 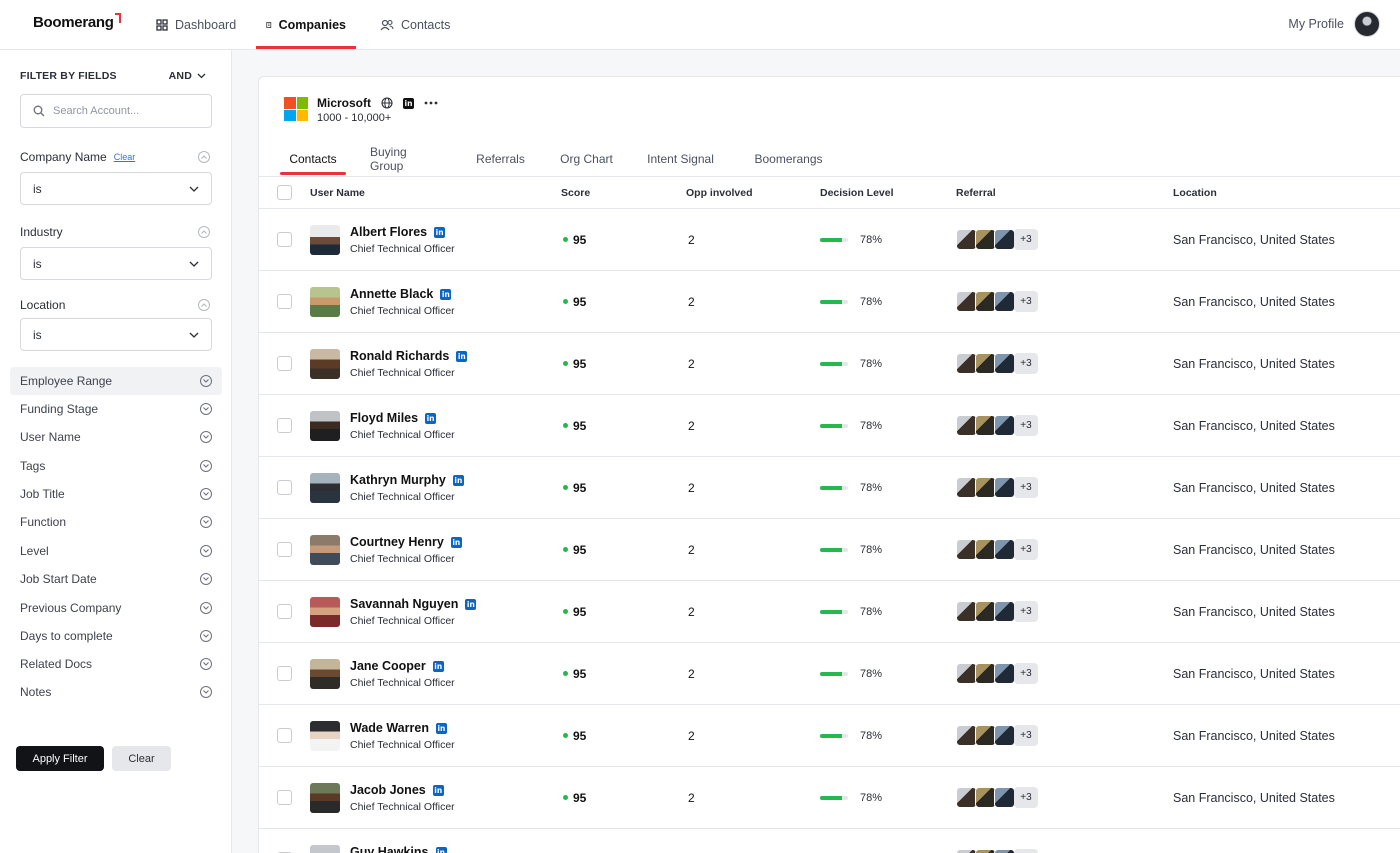 What do you see at coordinates (306, 25) in the screenshot?
I see `nav-tab-companies: Companies` at bounding box center [306, 25].